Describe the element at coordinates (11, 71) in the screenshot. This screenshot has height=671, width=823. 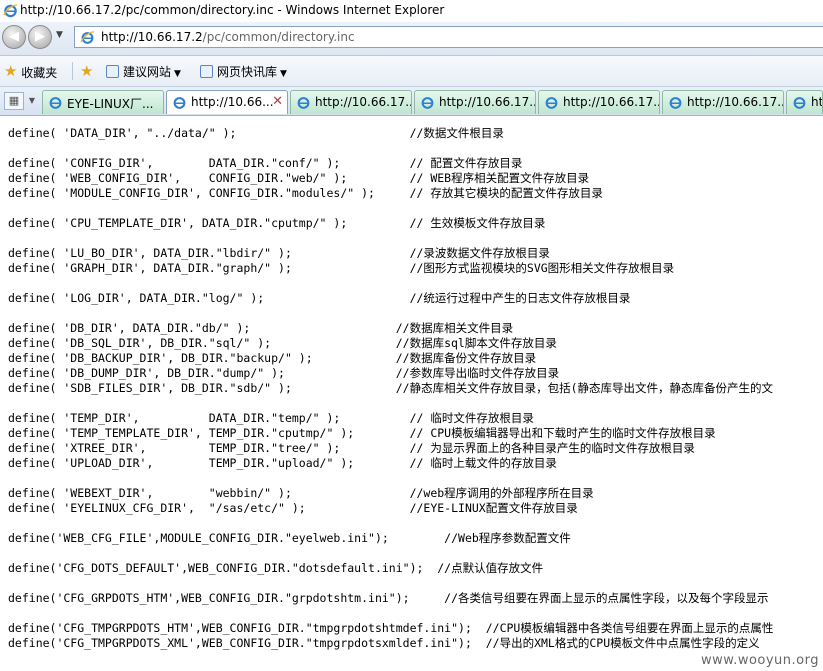
I see `star-icon: ★` at that location.